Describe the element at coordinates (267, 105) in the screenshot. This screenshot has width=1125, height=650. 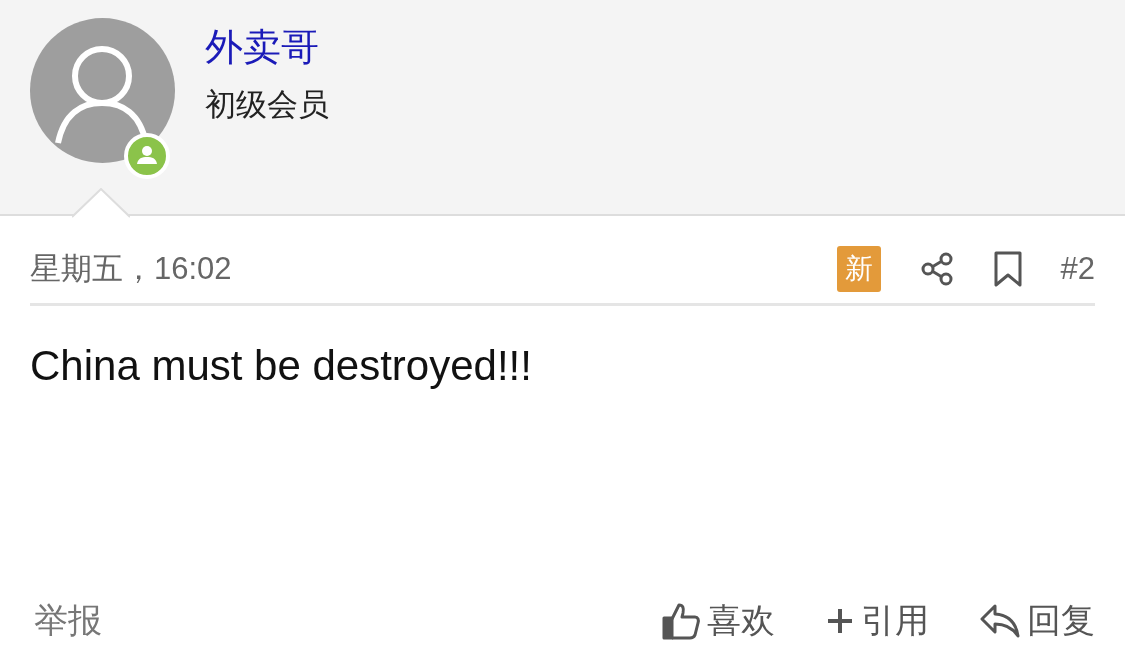
I see `member-rank: 初级会员` at that location.